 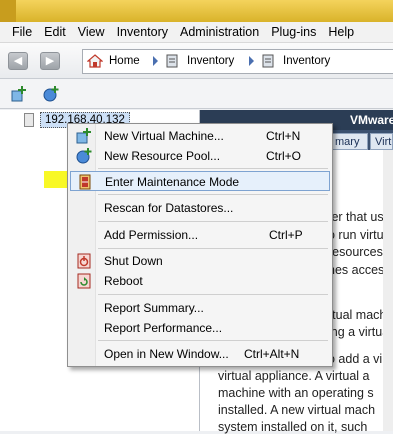 I want to click on shutdown-icon, so click(x=84, y=261).